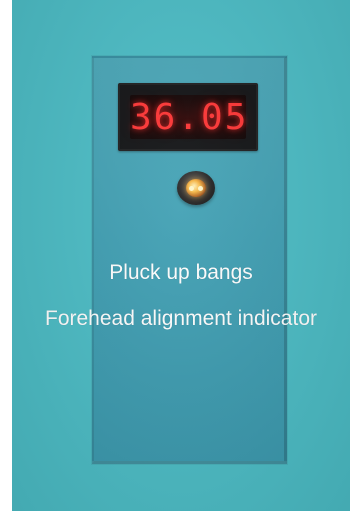 The image size is (350, 511). I want to click on caption-line-2: Forehead alignment indicator, so click(181, 318).